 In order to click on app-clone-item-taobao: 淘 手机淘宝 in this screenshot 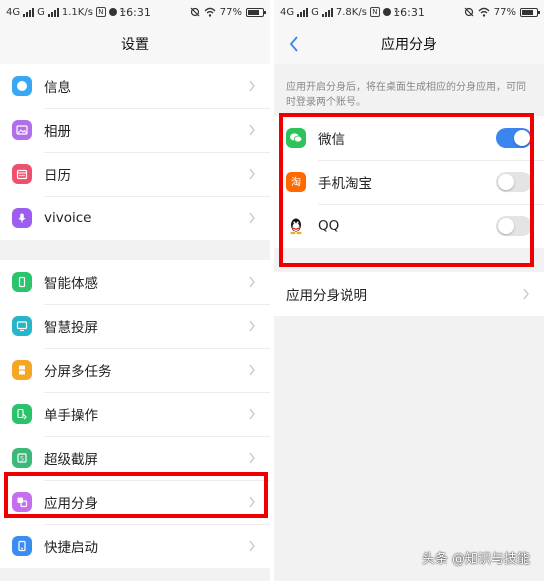, I will do `click(409, 182)`.